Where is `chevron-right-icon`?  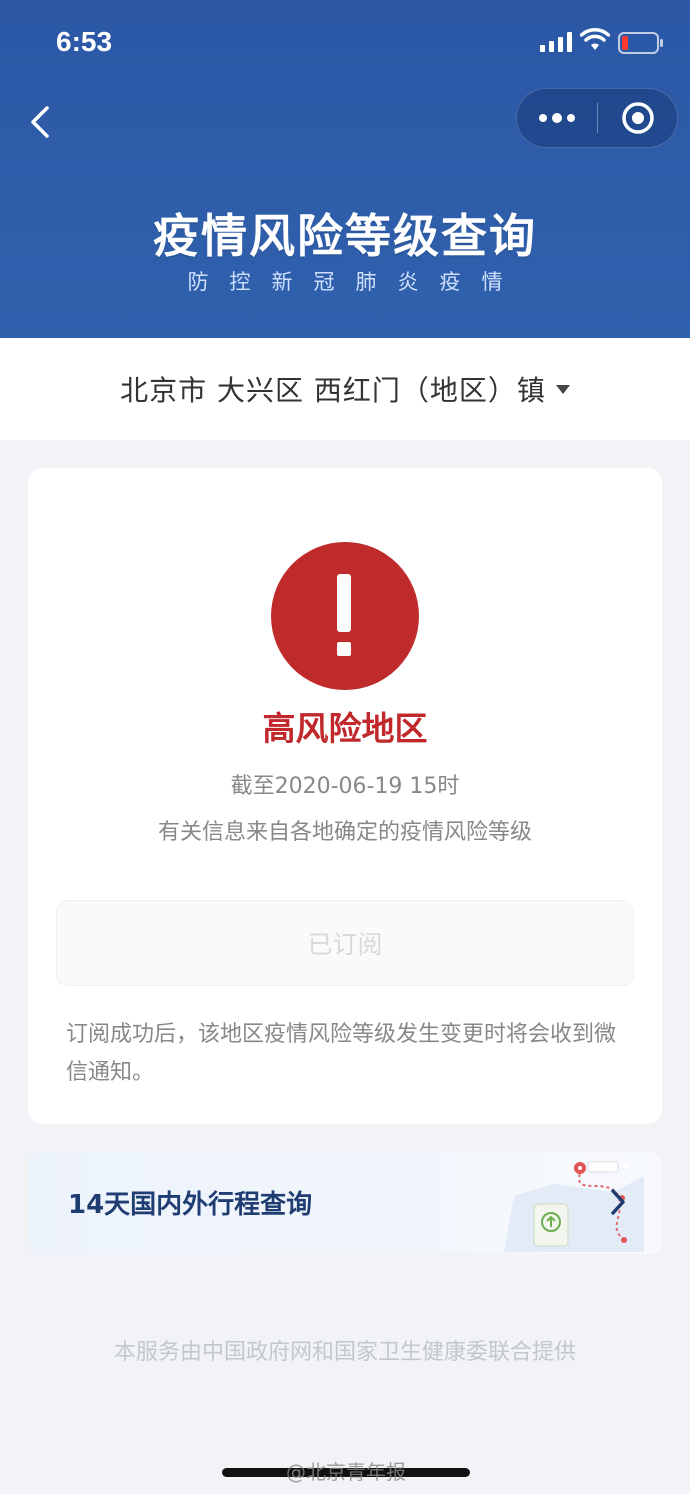
chevron-right-icon is located at coordinates (618, 1202).